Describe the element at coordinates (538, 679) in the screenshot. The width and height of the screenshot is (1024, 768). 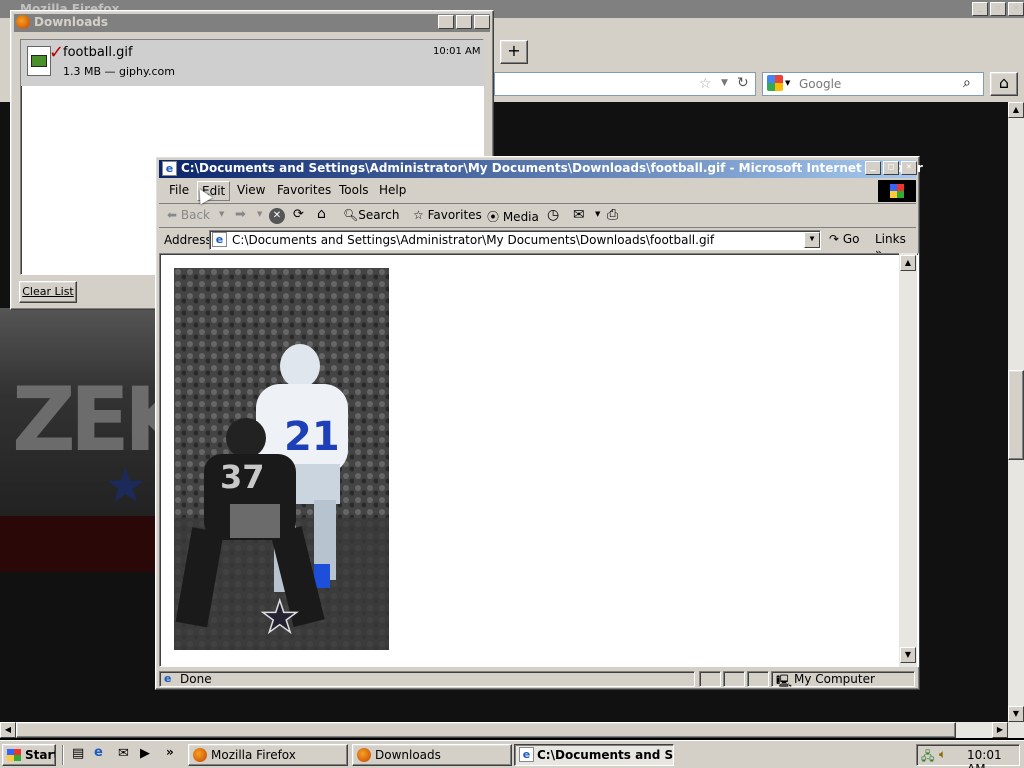
I see `ie-status-bar: e Done 🖳︎ My Computer` at that location.